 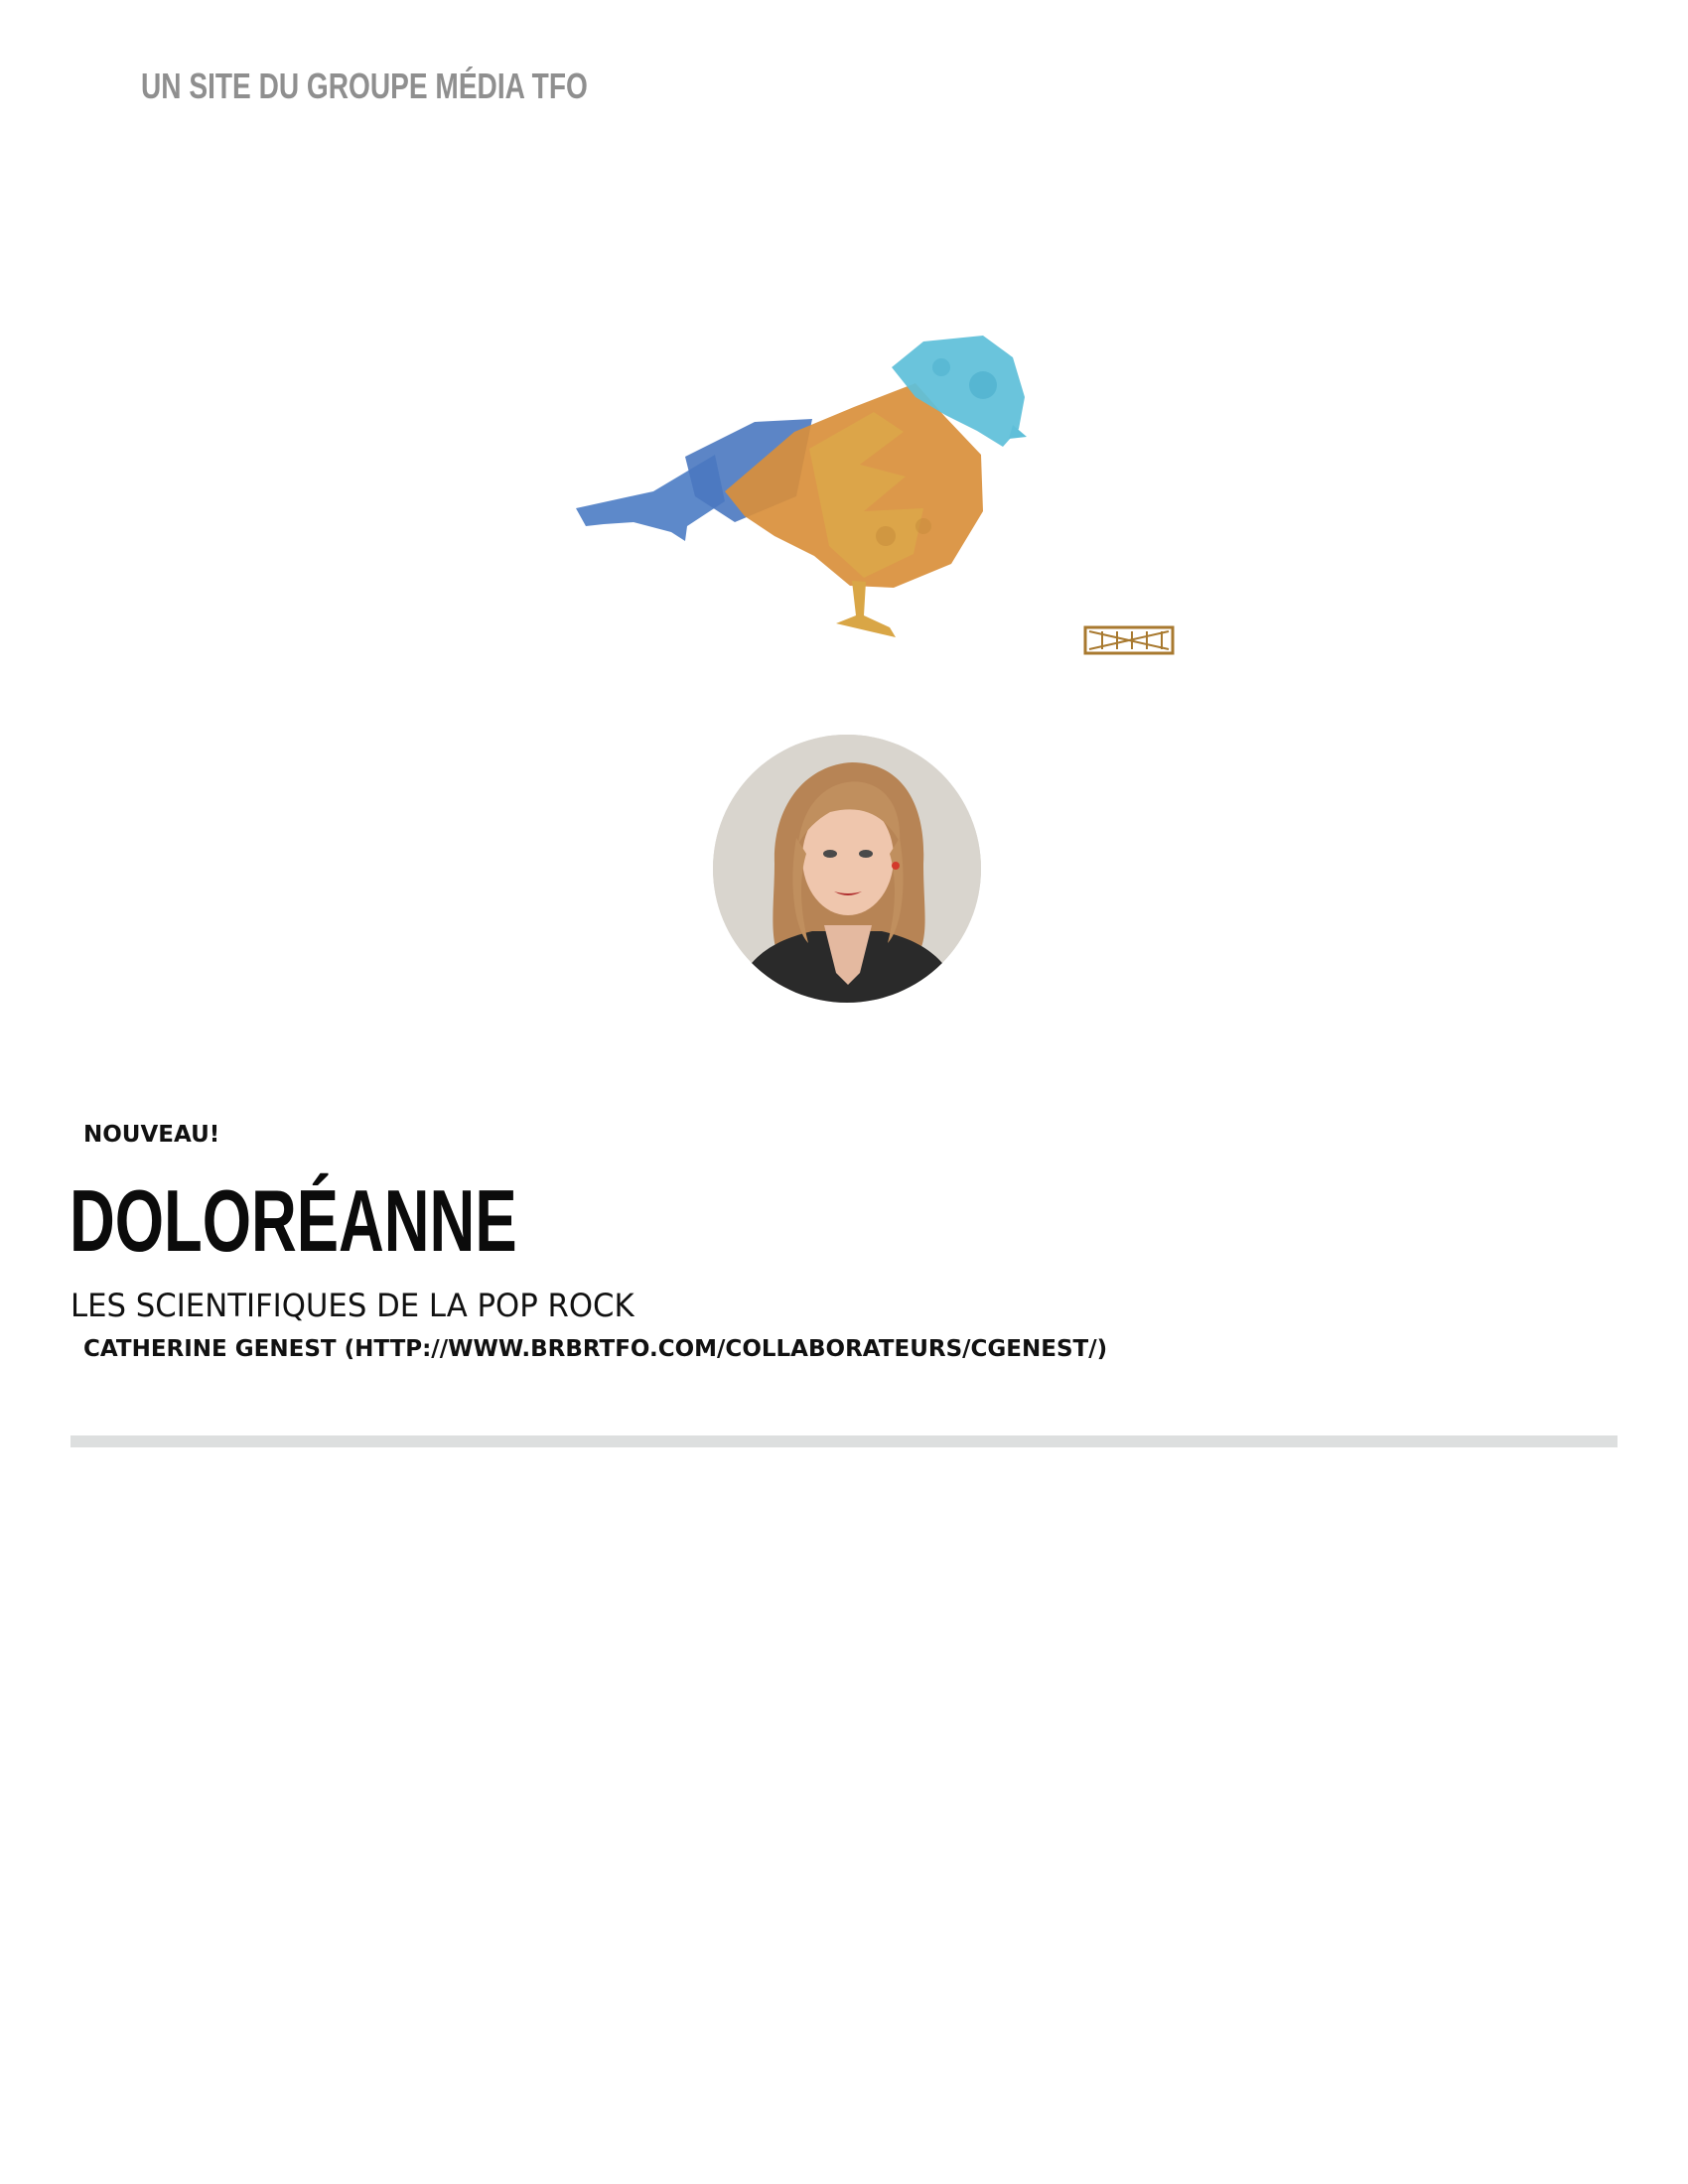 I want to click on article-title: DOLORÉANNE, so click(x=293, y=1220).